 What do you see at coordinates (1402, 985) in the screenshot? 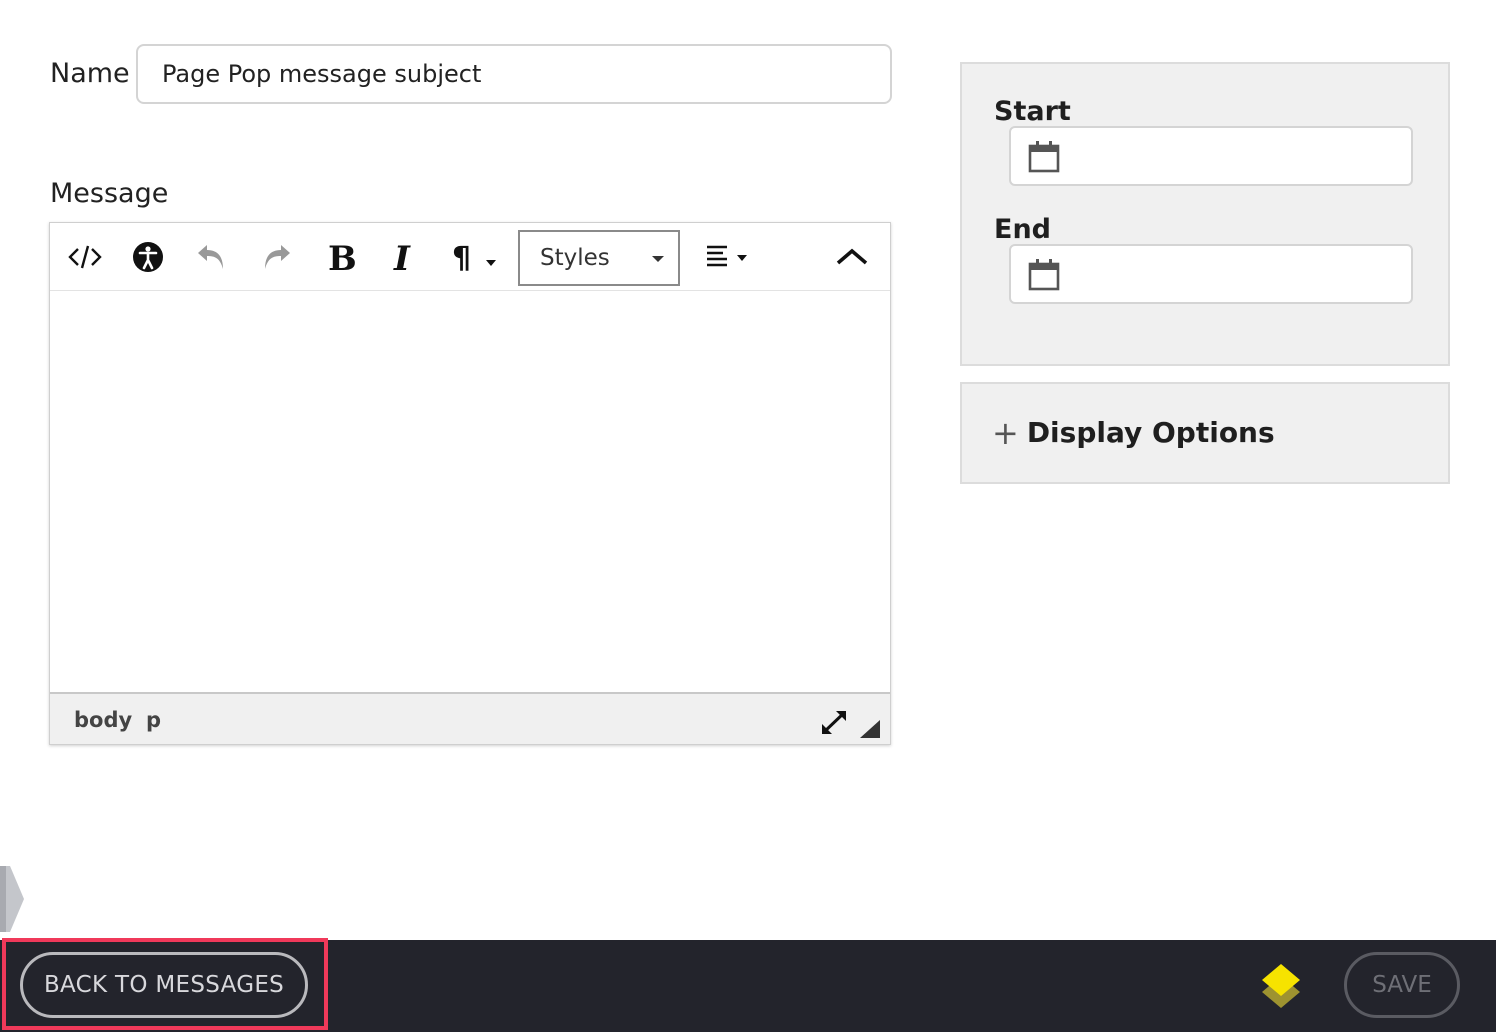
I see `save-button: SAVE` at bounding box center [1402, 985].